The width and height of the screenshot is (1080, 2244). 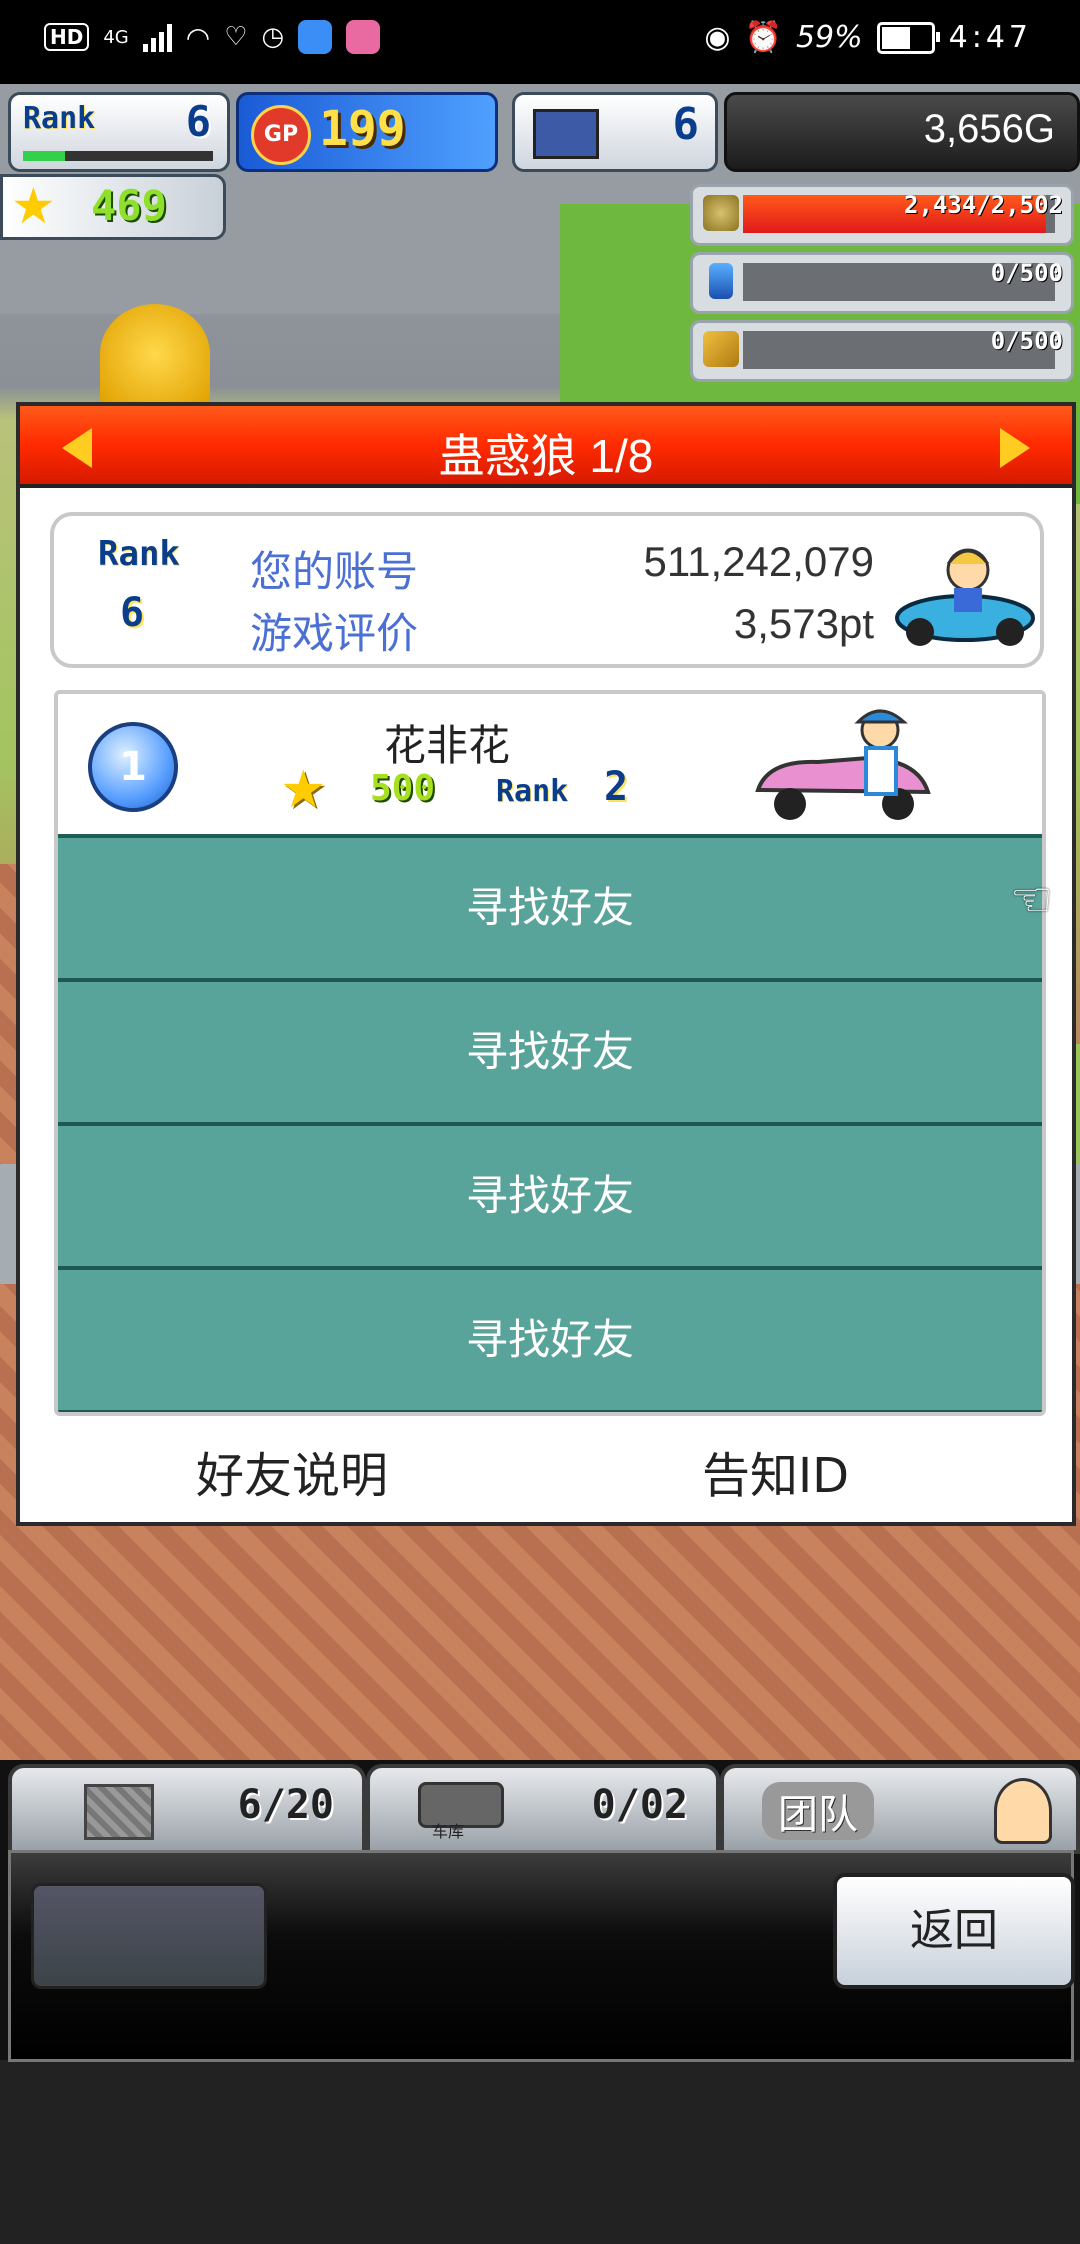 What do you see at coordinates (543, 1809) in the screenshot?
I see `tab-garage: 车库 0/02` at bounding box center [543, 1809].